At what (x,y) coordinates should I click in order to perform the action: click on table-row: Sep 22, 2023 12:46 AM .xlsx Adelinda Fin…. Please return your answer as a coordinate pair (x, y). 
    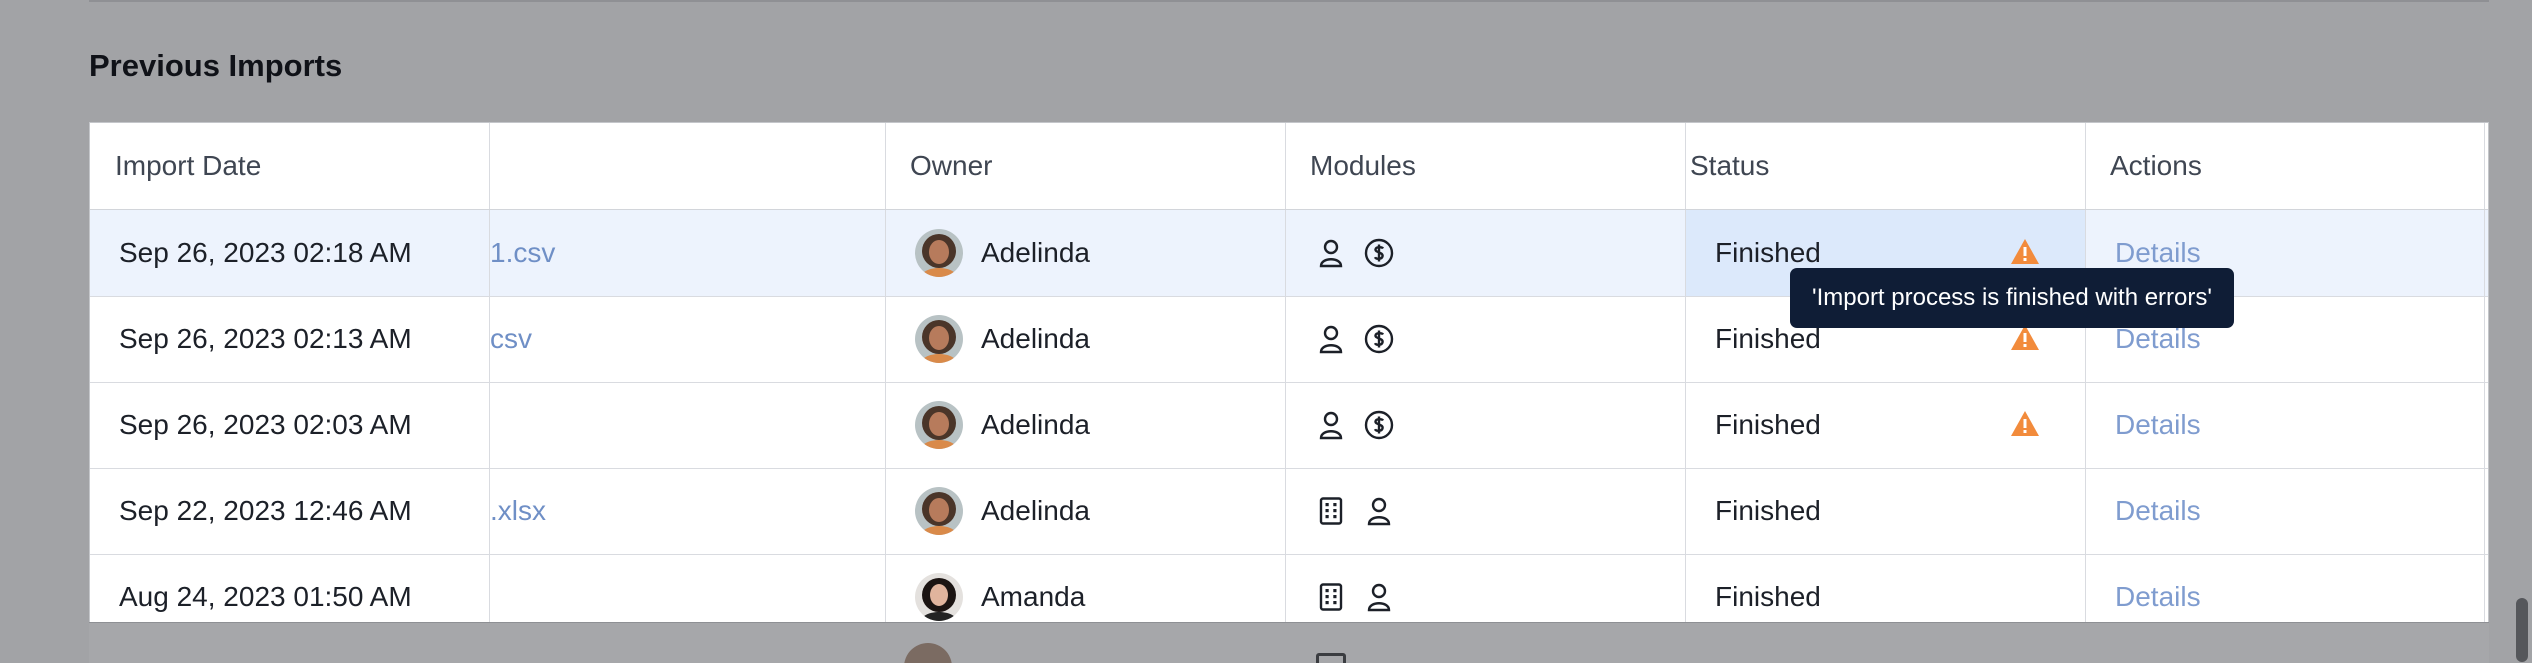
    Looking at the image, I should click on (1289, 511).